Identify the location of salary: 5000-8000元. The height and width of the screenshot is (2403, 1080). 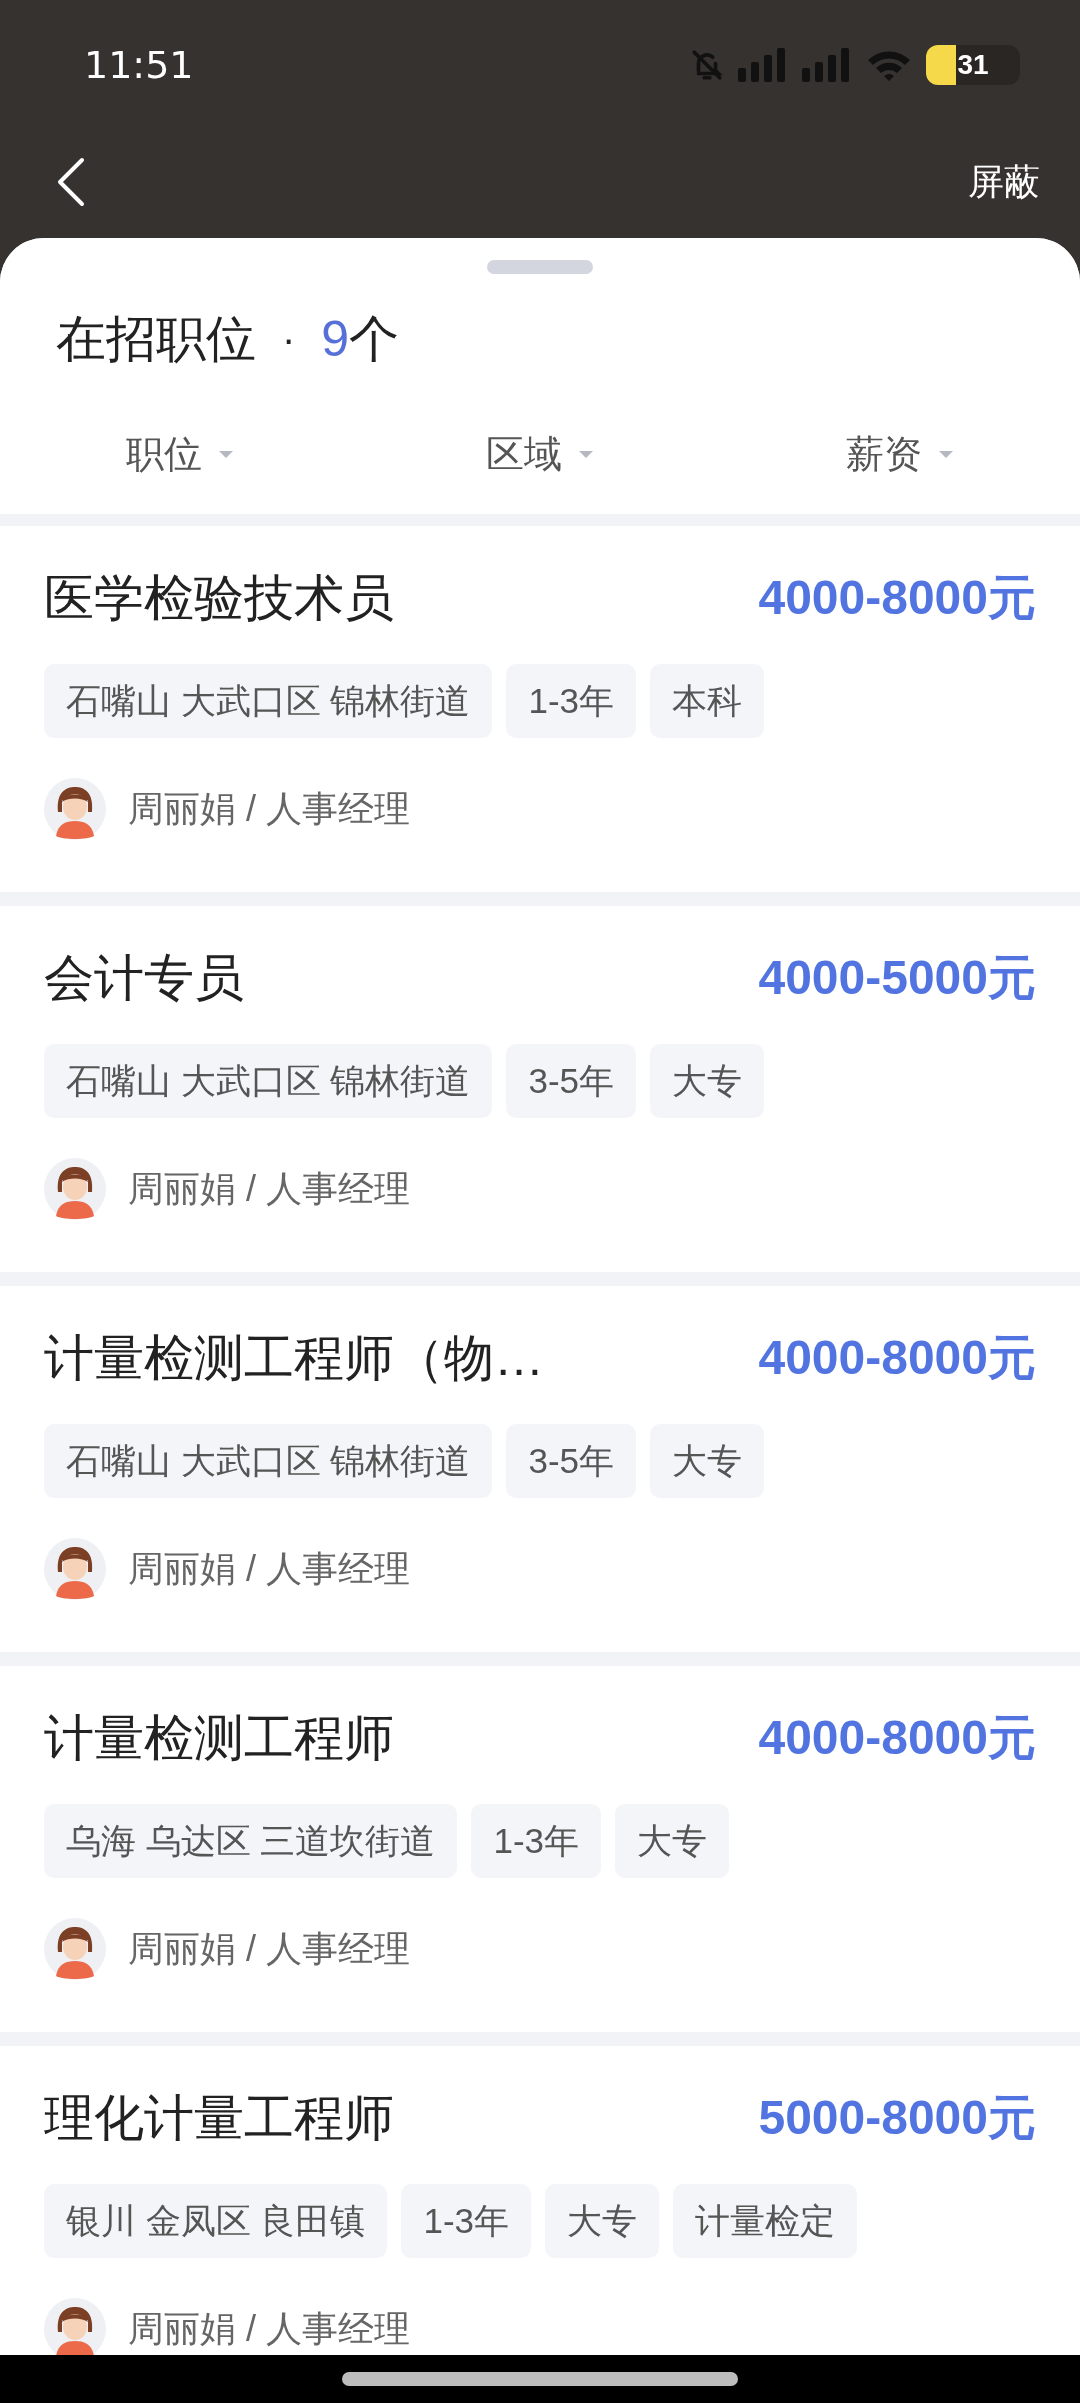
(897, 2118).